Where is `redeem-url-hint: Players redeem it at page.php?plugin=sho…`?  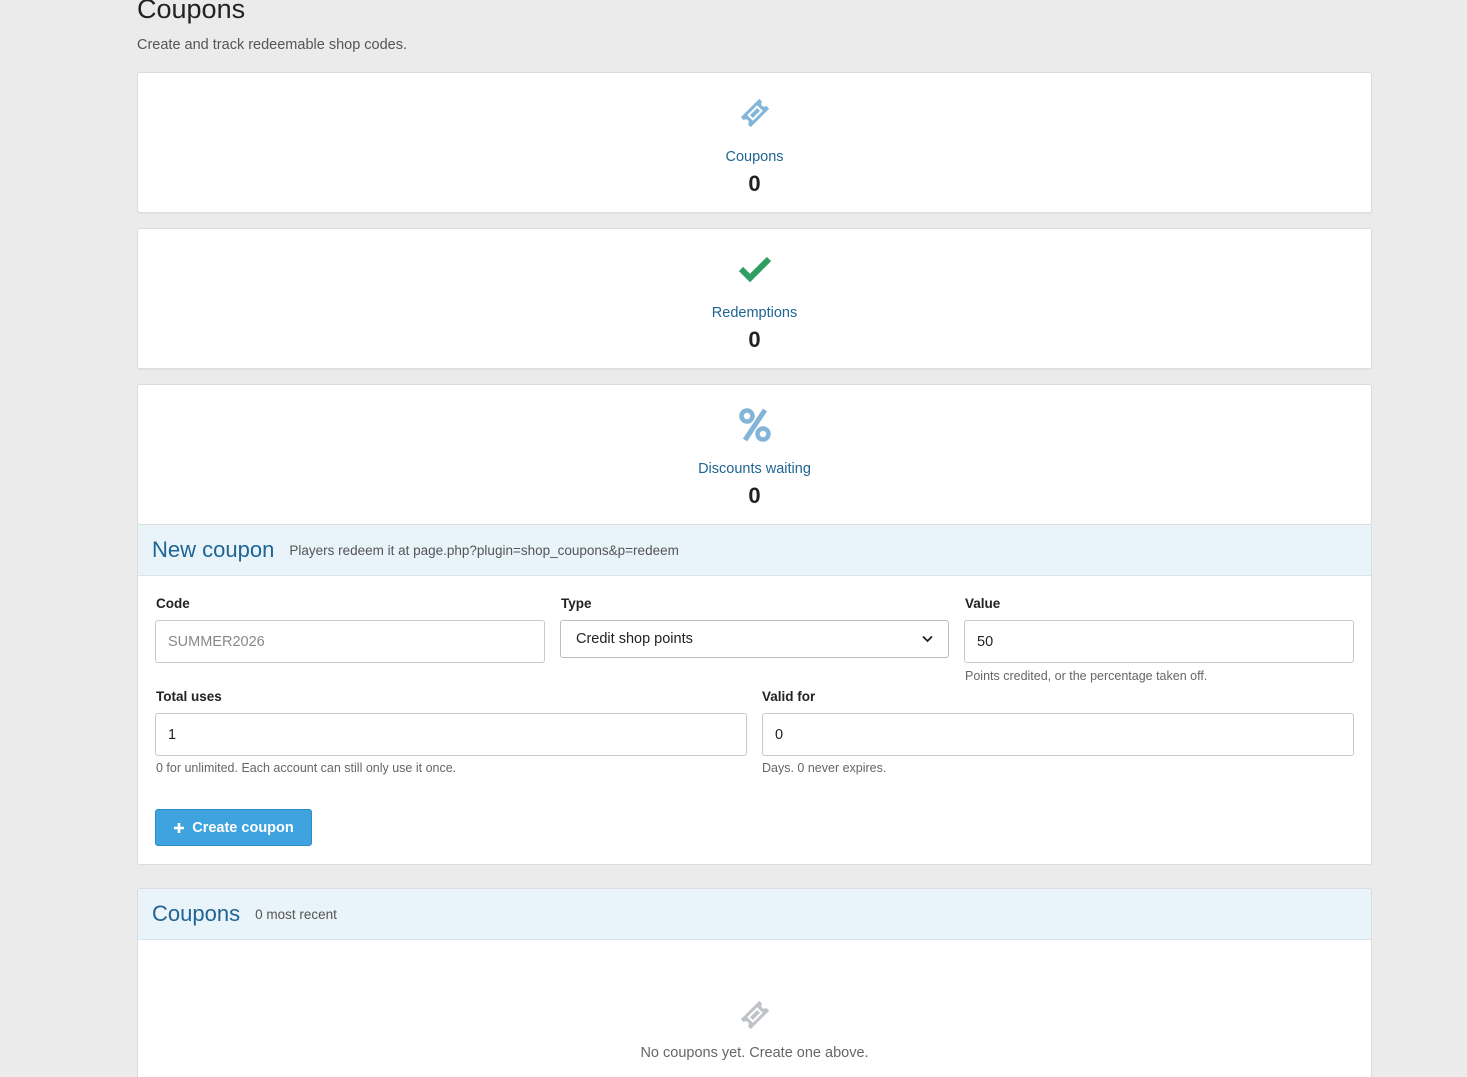
redeem-url-hint: Players redeem it at page.php?plugin=sho… is located at coordinates (484, 550).